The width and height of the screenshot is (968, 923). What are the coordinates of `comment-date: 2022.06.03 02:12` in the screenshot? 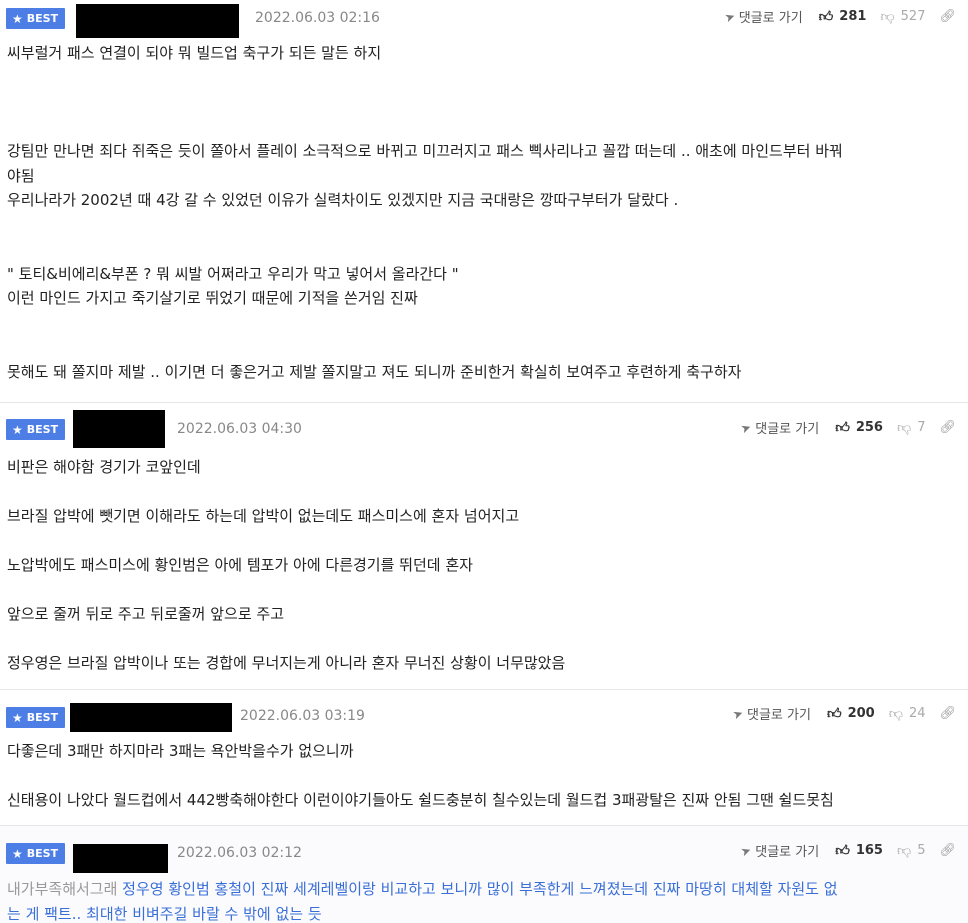 It's located at (239, 853).